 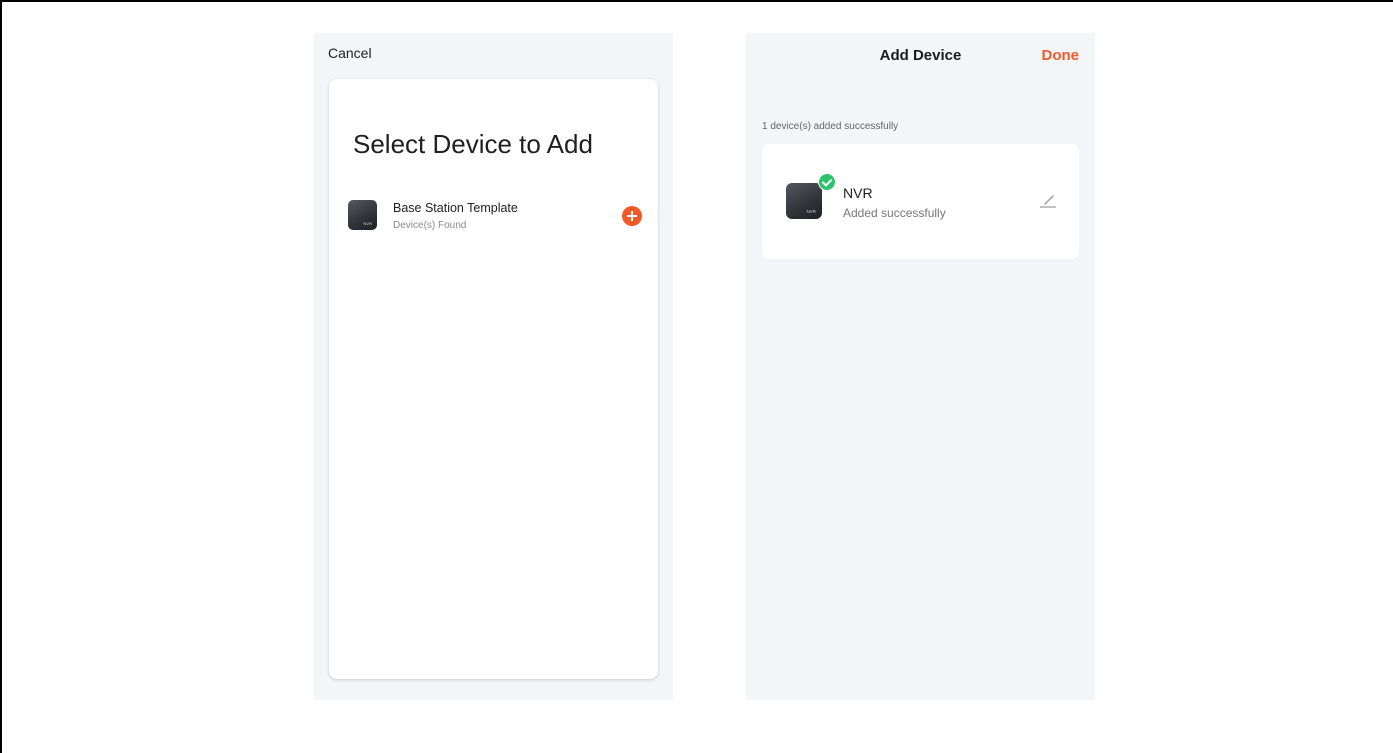 What do you see at coordinates (827, 182) in the screenshot?
I see `check-icon` at bounding box center [827, 182].